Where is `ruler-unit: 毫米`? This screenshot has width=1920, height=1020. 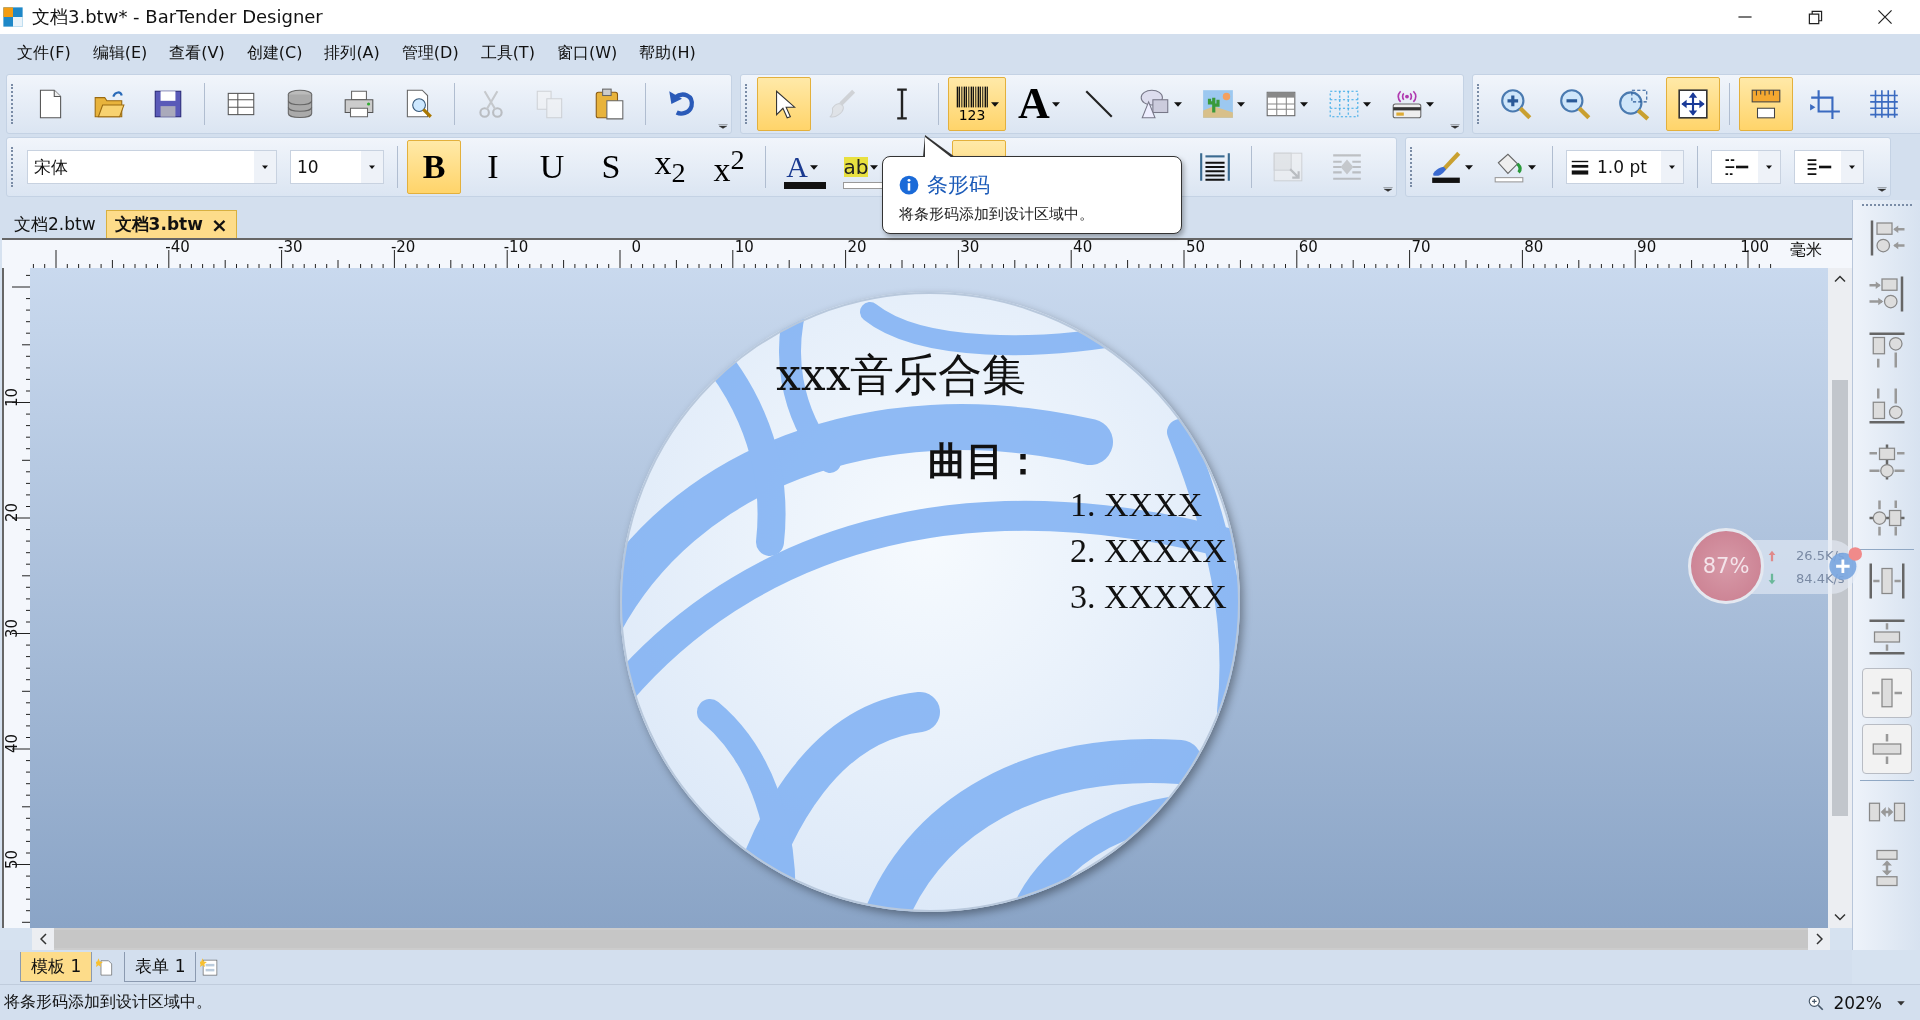
ruler-unit: 毫米 is located at coordinates (1806, 250).